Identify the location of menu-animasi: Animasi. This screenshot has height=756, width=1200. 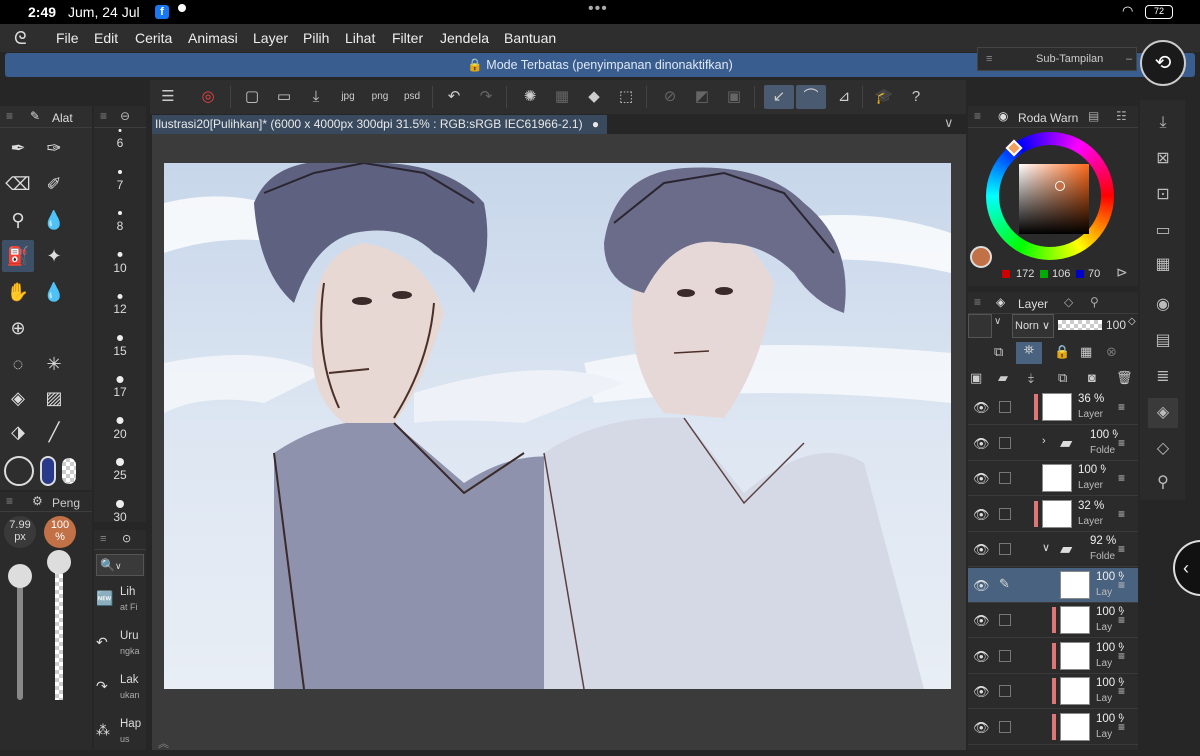
(213, 38).